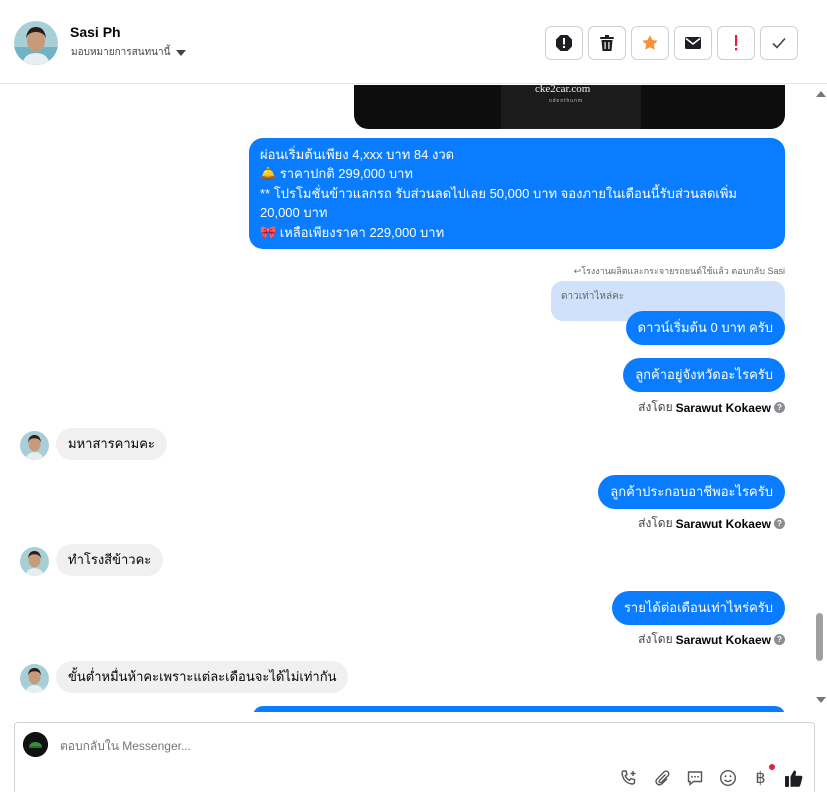  I want to click on image-subcaption: odenthunm, so click(566, 101).